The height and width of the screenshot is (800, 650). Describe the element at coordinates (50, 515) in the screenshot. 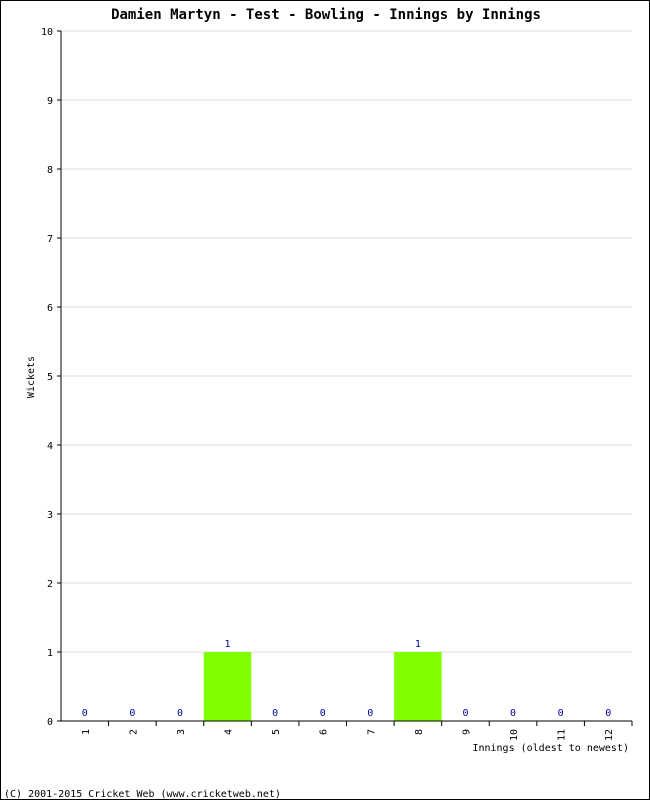

I see `y-tick-label: 3` at that location.